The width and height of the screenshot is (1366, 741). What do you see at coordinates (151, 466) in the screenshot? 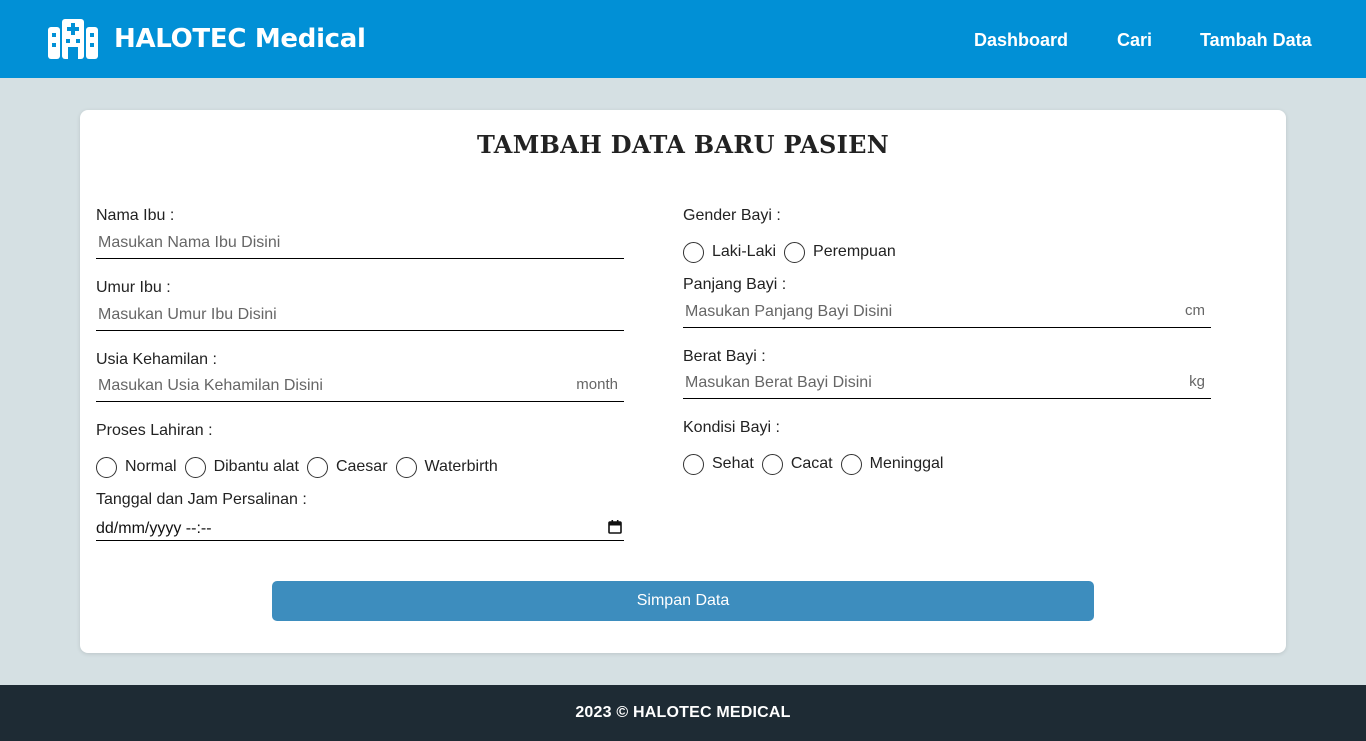
I see `radio-label: Normal` at bounding box center [151, 466].